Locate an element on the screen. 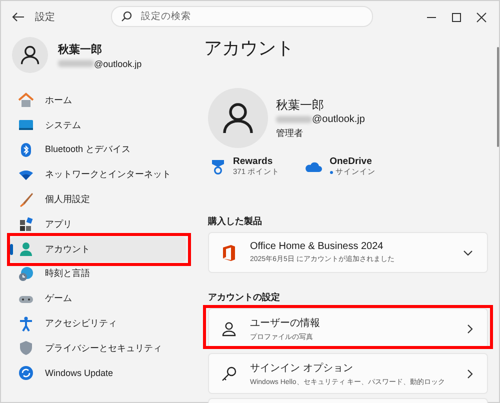 The width and height of the screenshot is (500, 403). window-title: 設定 is located at coordinates (45, 17).